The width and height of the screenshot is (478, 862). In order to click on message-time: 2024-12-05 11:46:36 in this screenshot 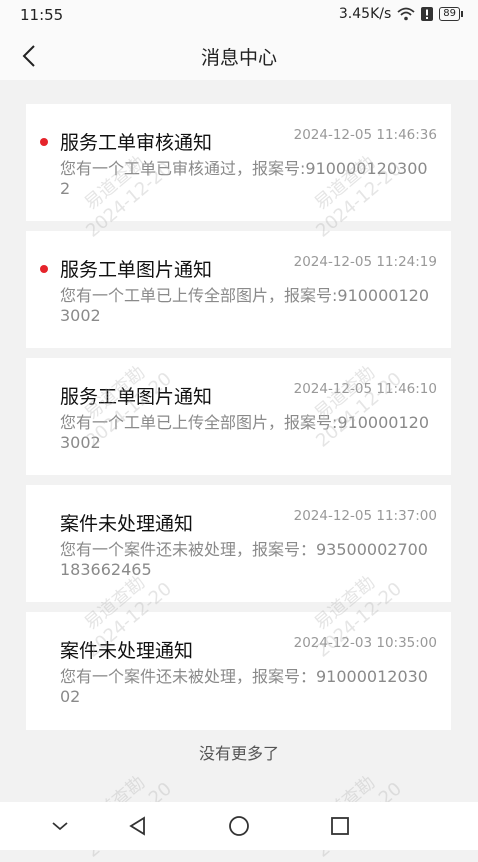, I will do `click(365, 135)`.